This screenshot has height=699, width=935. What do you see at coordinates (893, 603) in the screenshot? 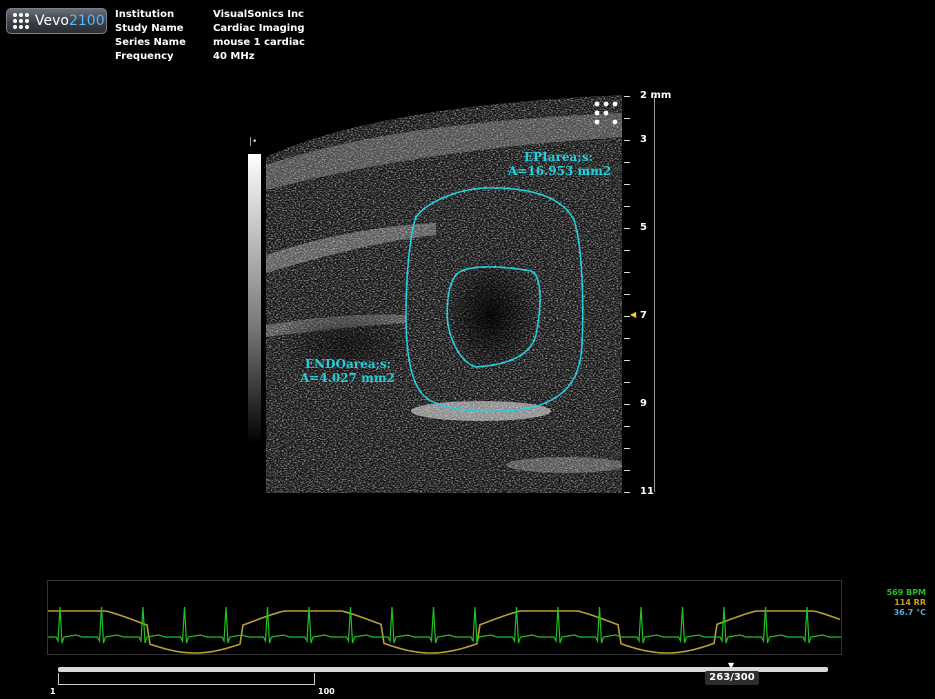
I see `physio-readouts: 569 BPM 114 RR 36.7 °C` at bounding box center [893, 603].